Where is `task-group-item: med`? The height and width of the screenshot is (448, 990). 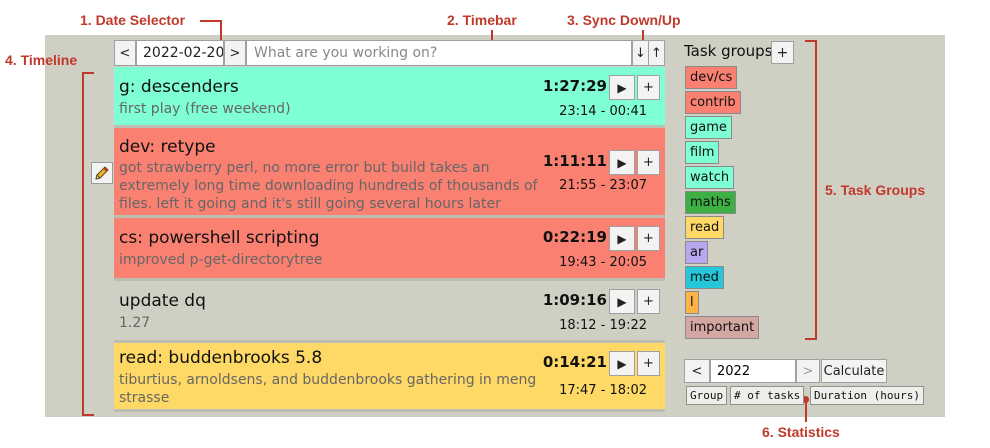 task-group-item: med is located at coordinates (704, 277).